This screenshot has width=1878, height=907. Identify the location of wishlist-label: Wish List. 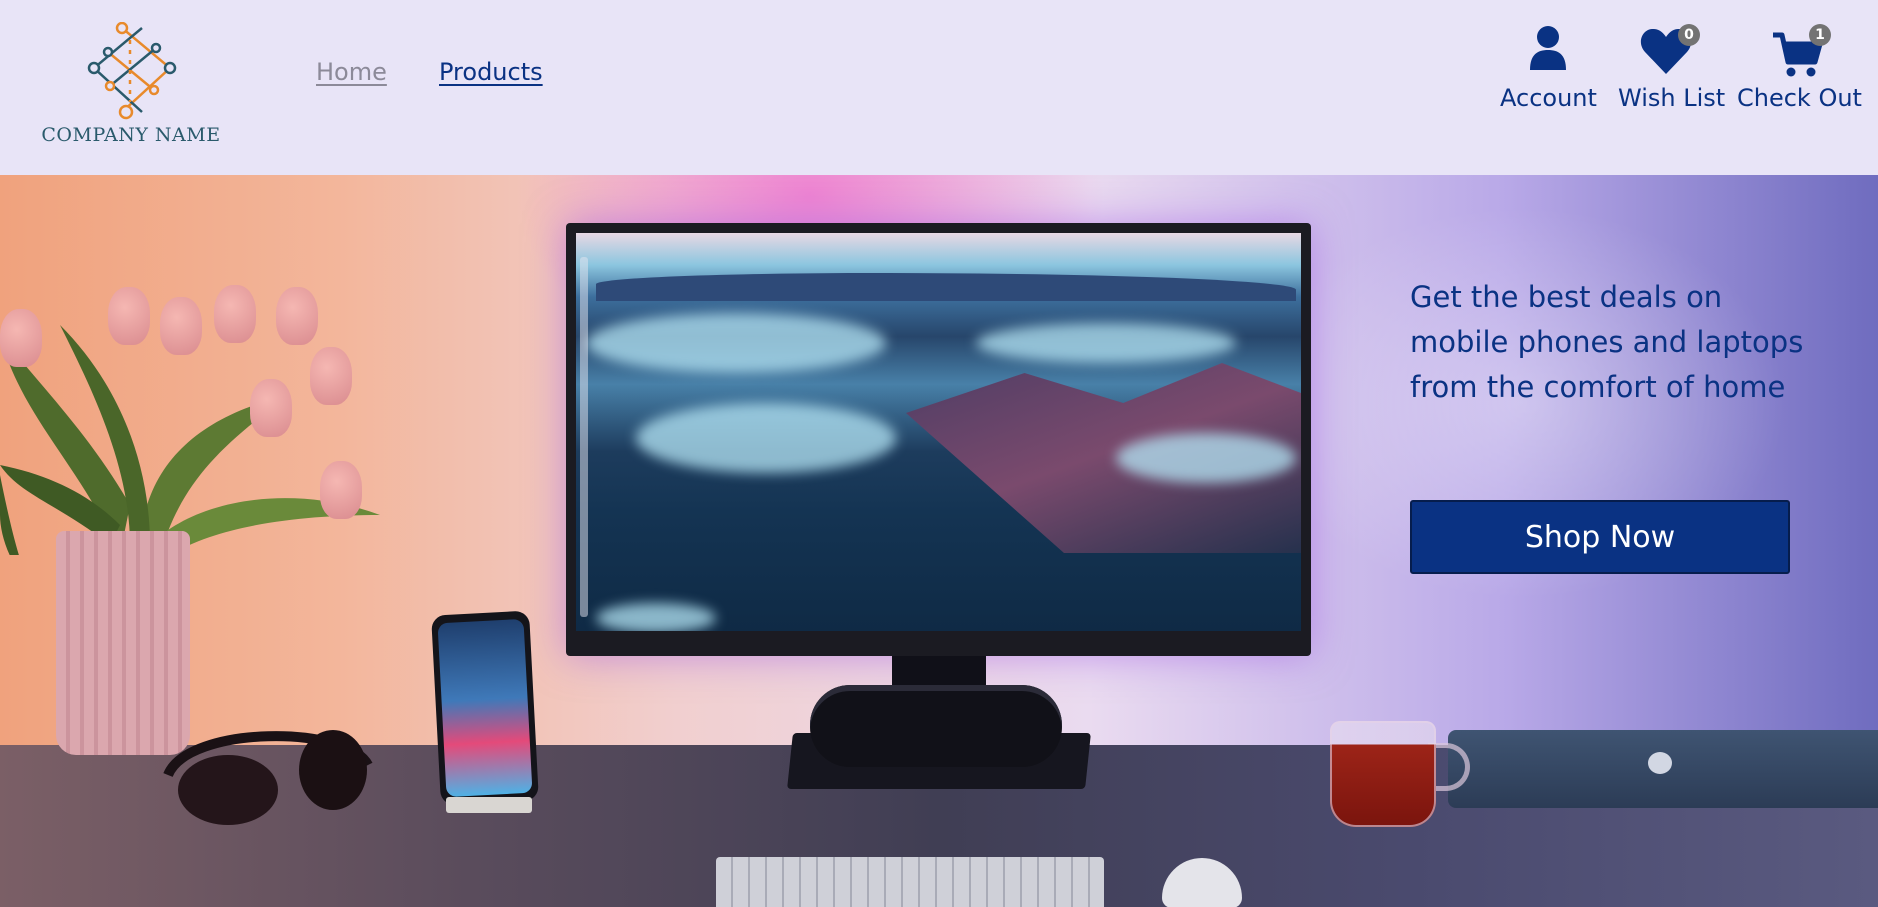
(1672, 98).